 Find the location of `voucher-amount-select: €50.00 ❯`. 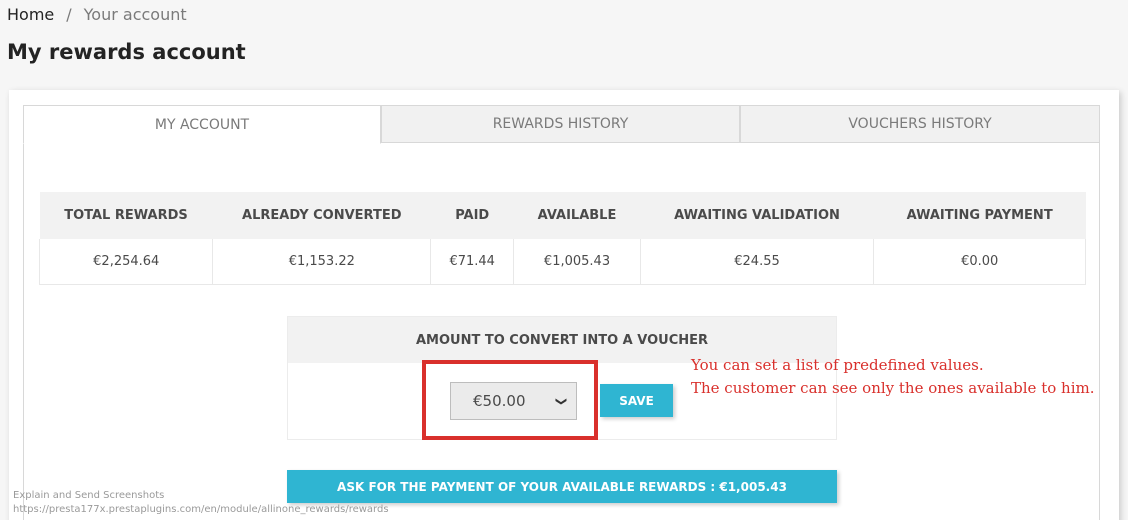

voucher-amount-select: €50.00 ❯ is located at coordinates (513, 401).